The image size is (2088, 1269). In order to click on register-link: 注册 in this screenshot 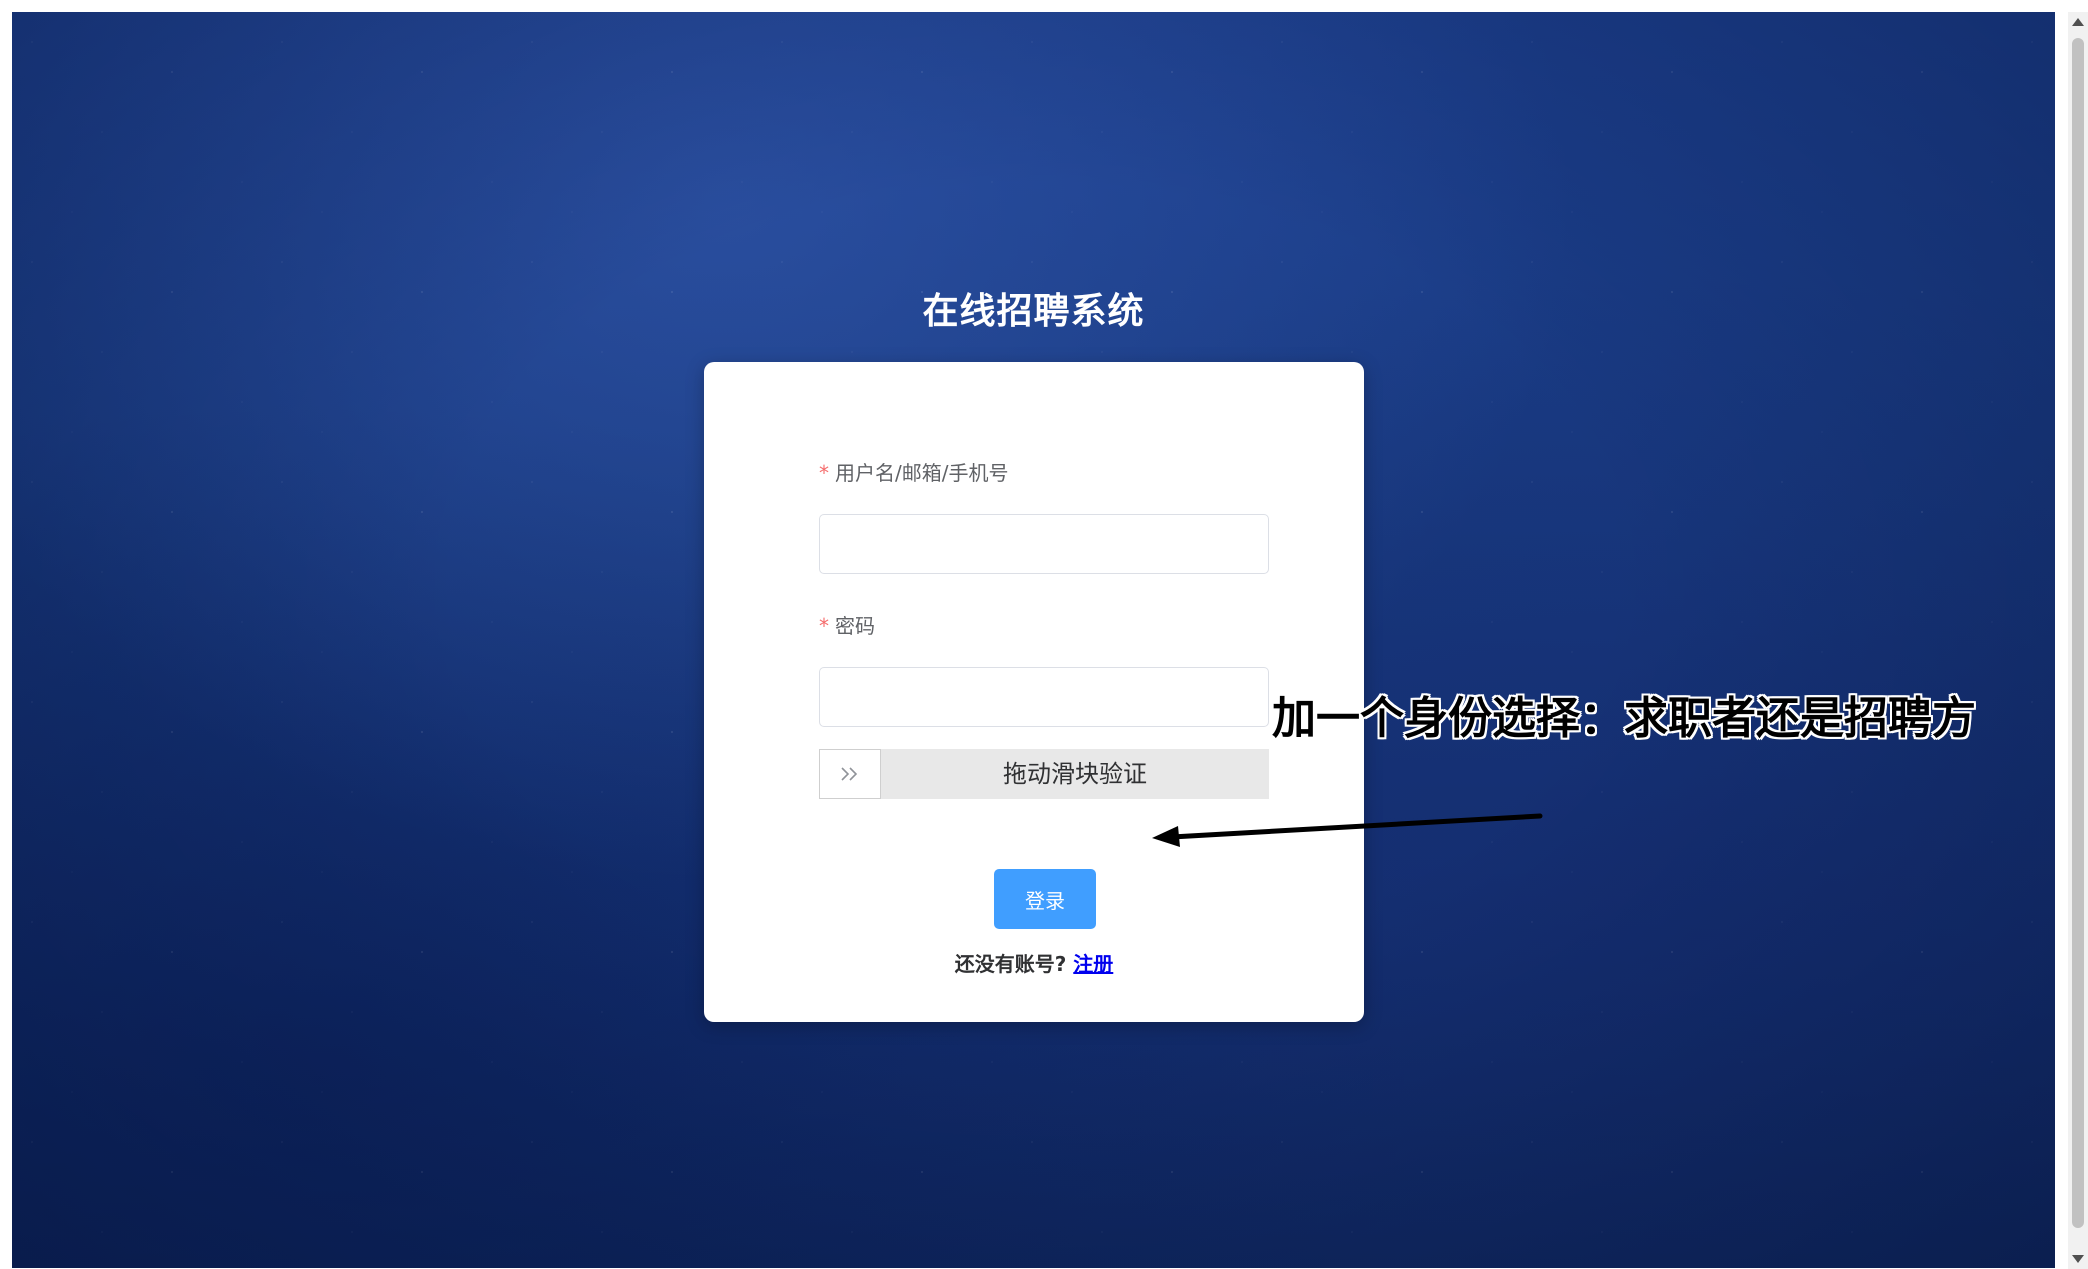, I will do `click(1093, 964)`.